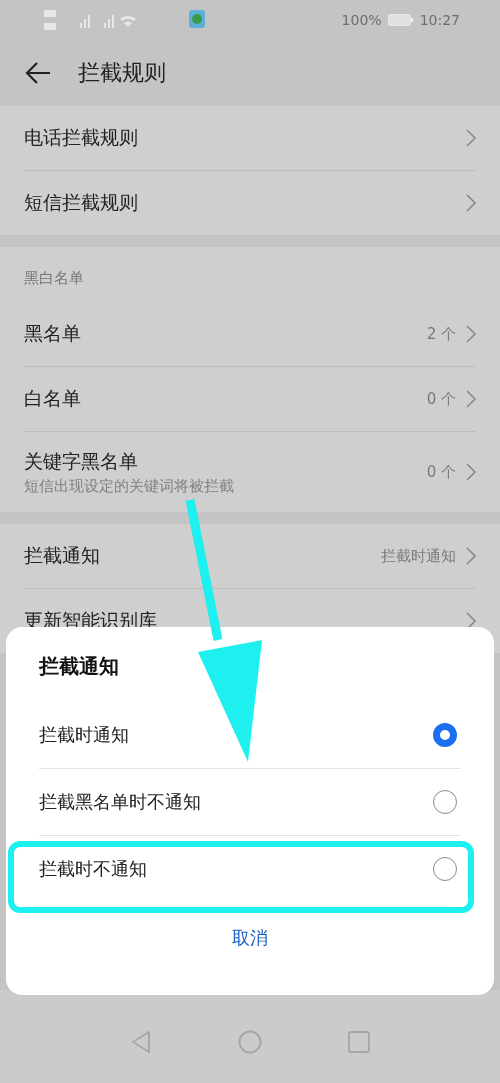  I want to click on settings-row: 关键字黑名单 短信出现设定的关键词将被拦截 0 个, so click(250, 472).